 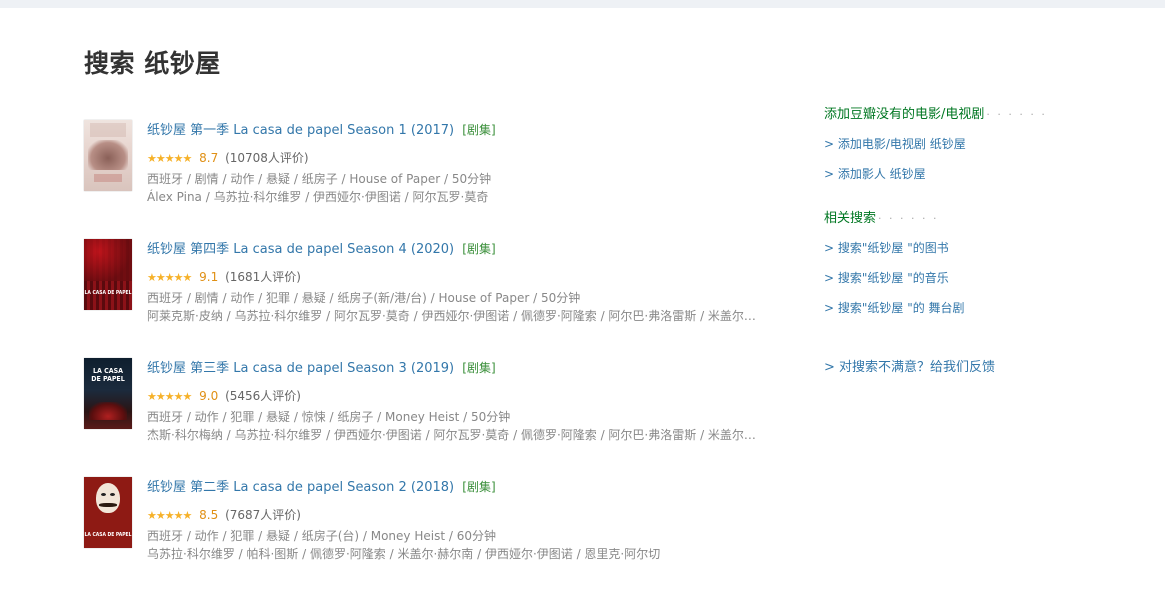 I want to click on rating-count: (1681人评价), so click(x=263, y=277).